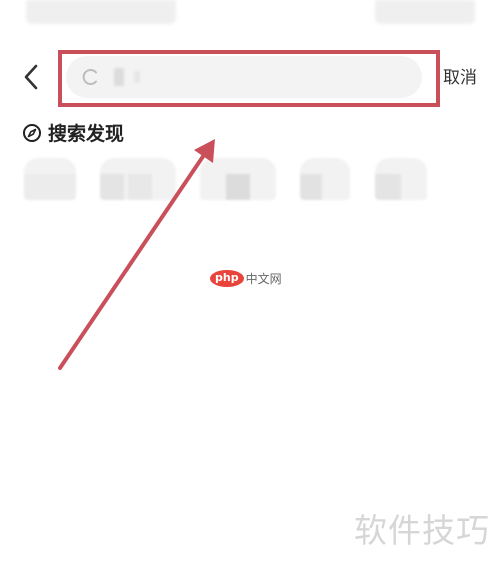 Image resolution: width=500 pixels, height=561 pixels. I want to click on search-placeholder, so click(127, 77).